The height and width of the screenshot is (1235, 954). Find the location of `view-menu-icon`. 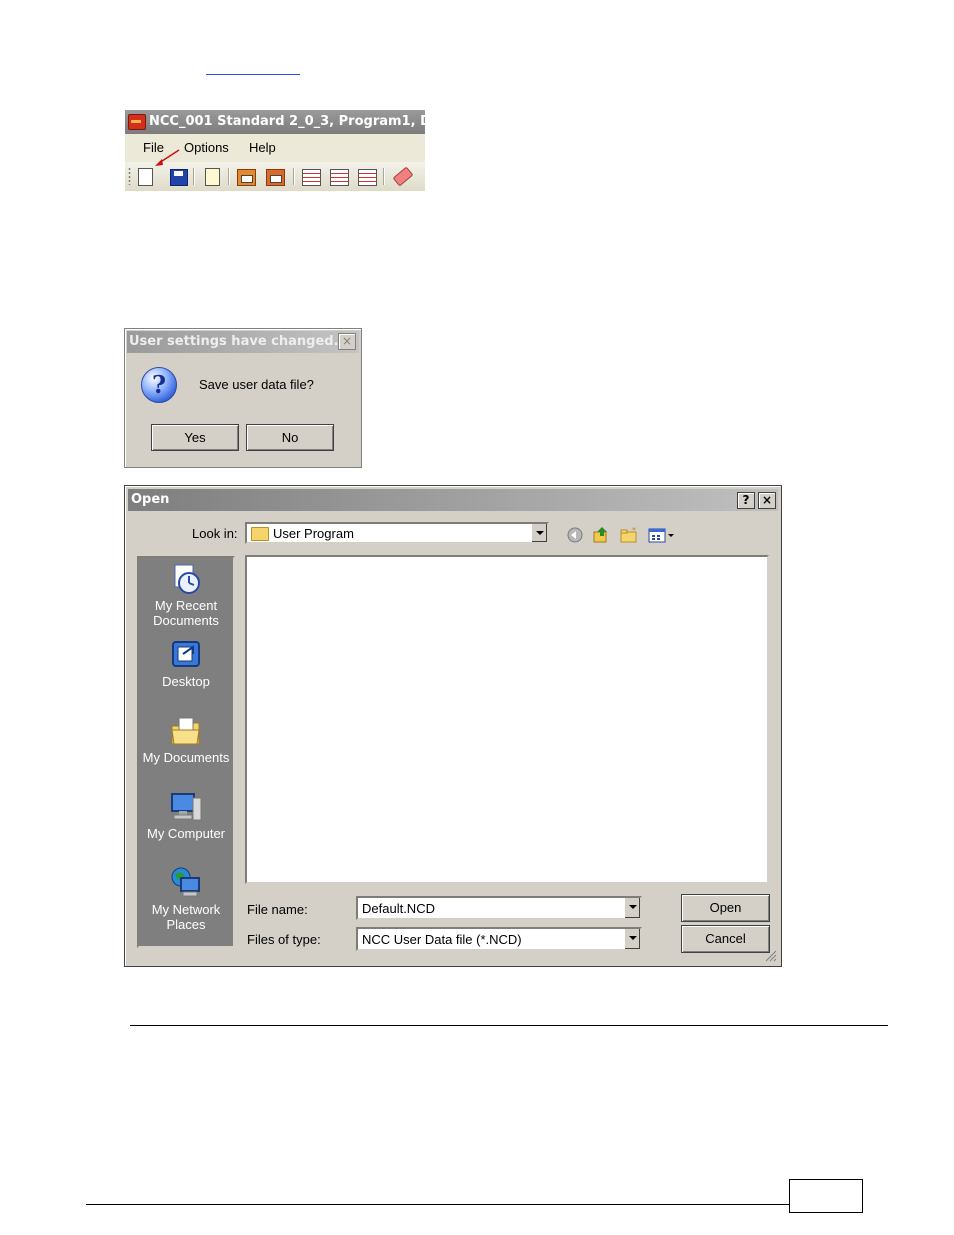

view-menu-icon is located at coordinates (662, 535).